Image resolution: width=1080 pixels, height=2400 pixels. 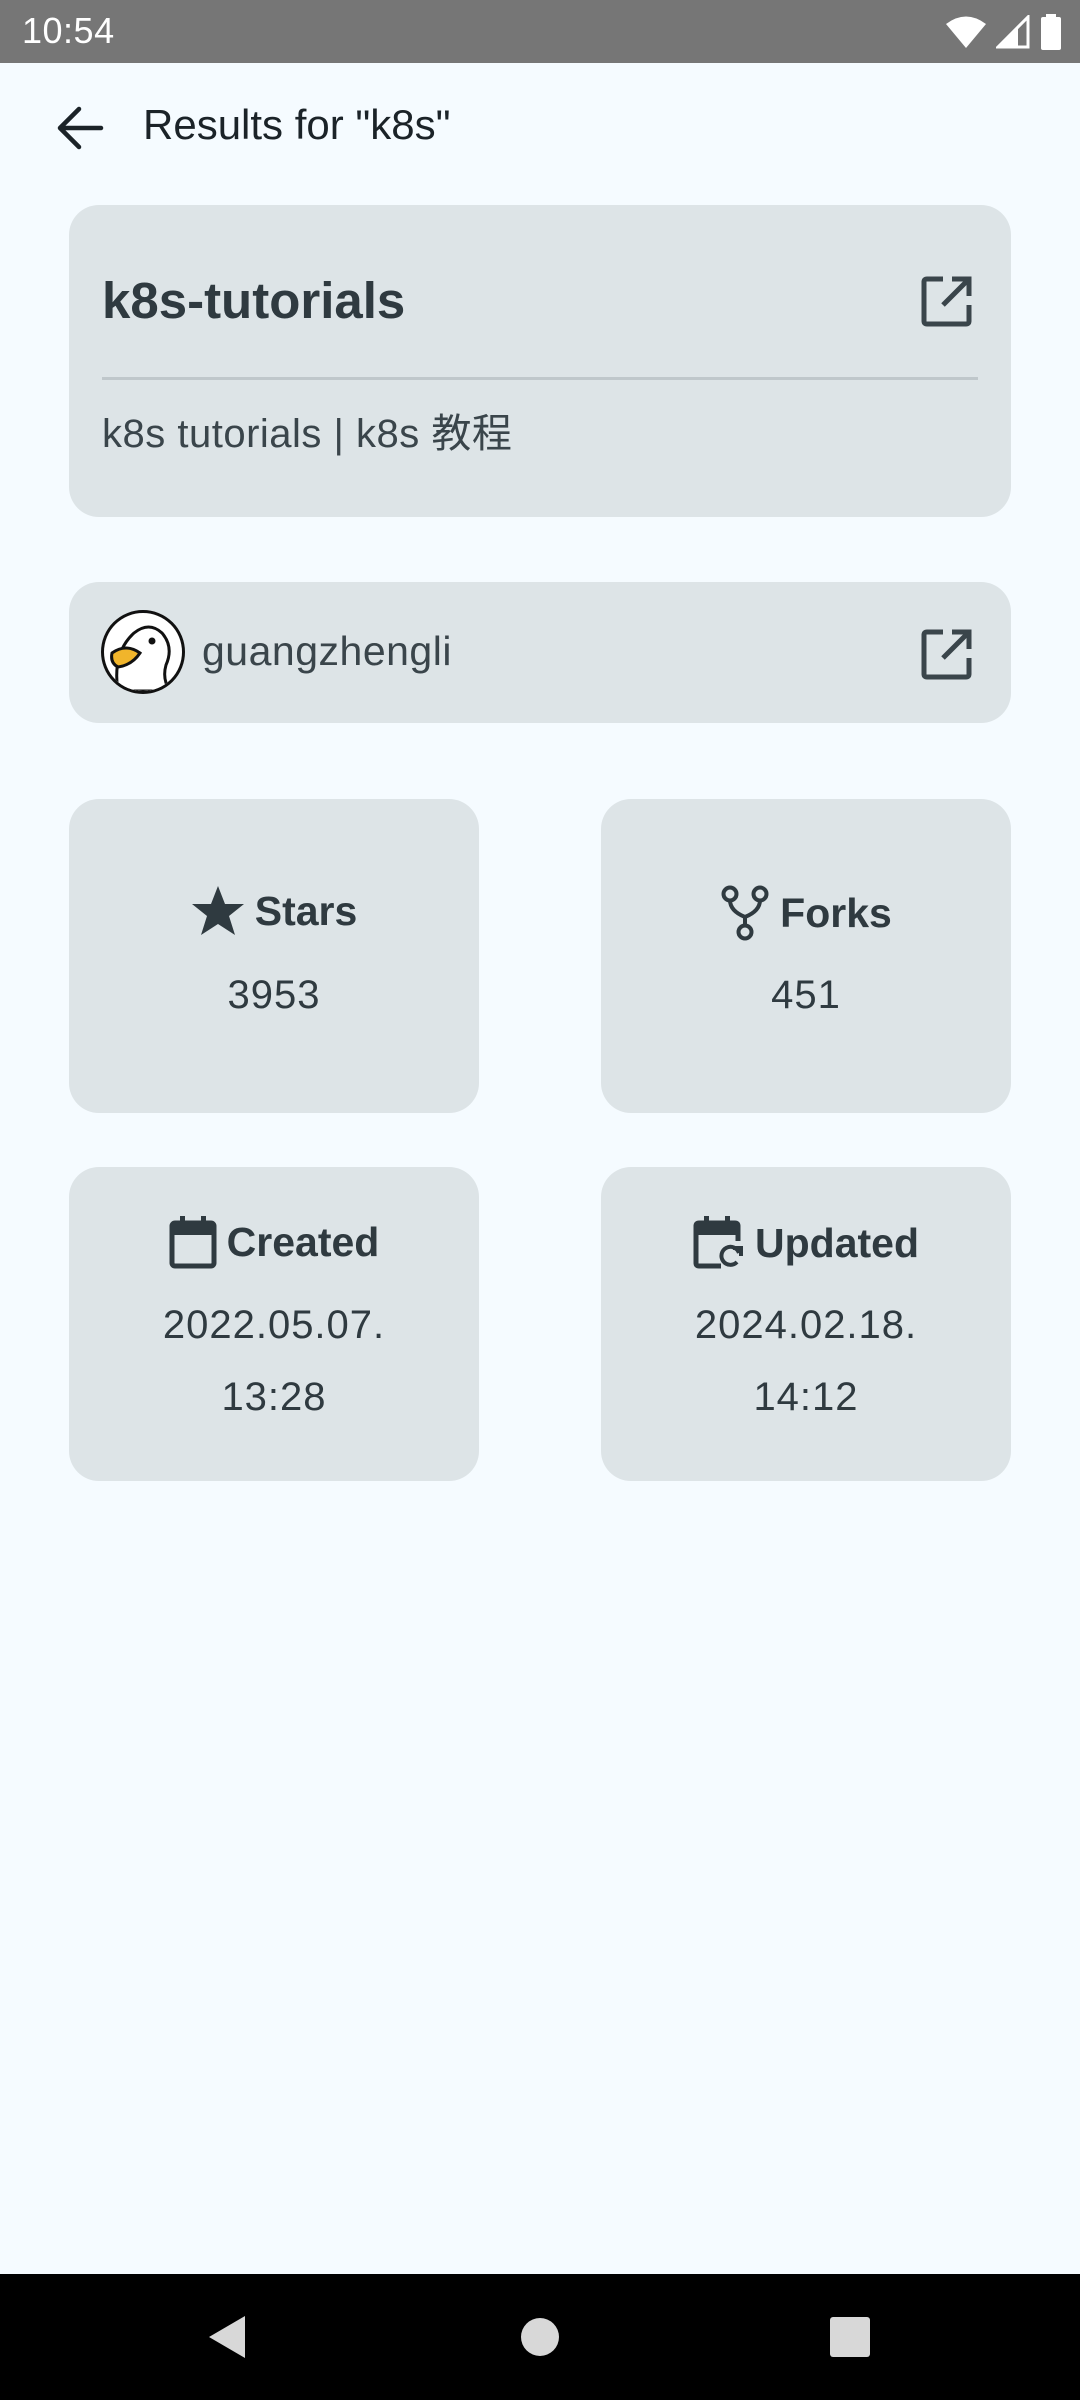 I want to click on stars-card: Stars 3953, so click(x=274, y=956).